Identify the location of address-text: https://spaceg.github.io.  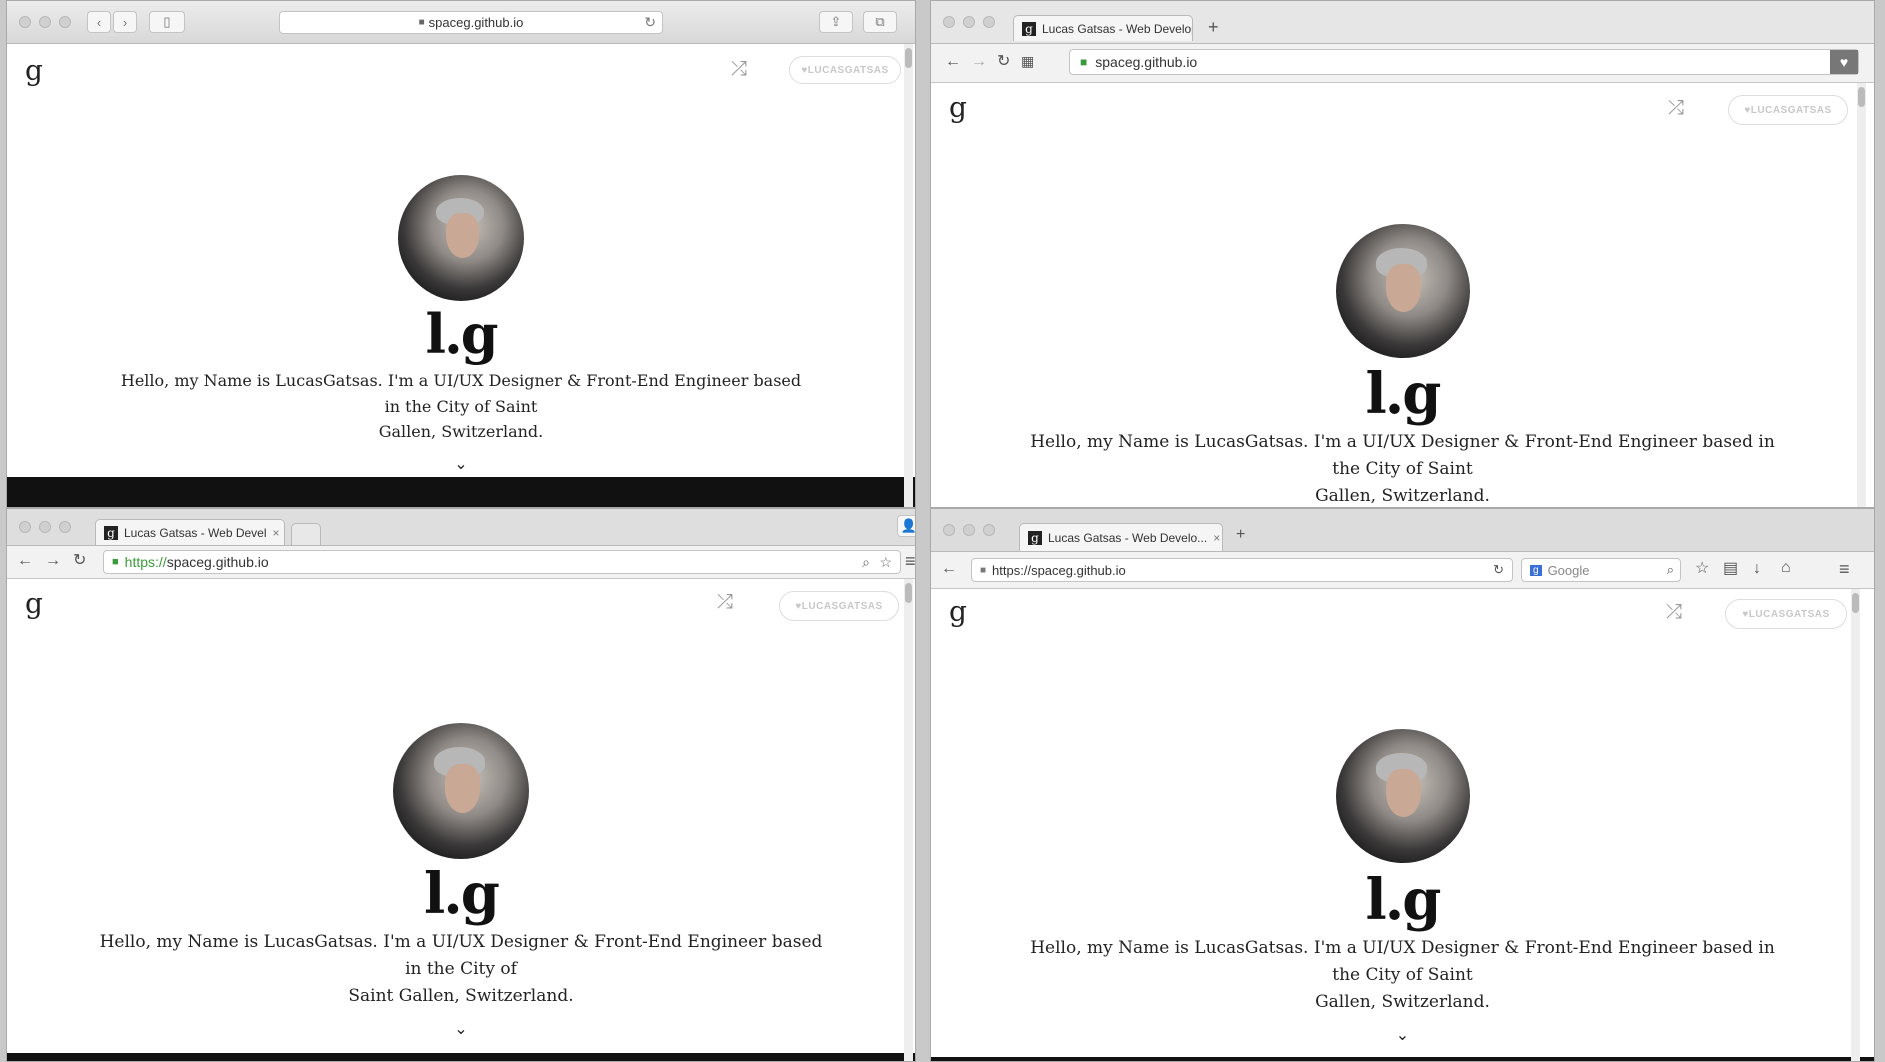
(1059, 570).